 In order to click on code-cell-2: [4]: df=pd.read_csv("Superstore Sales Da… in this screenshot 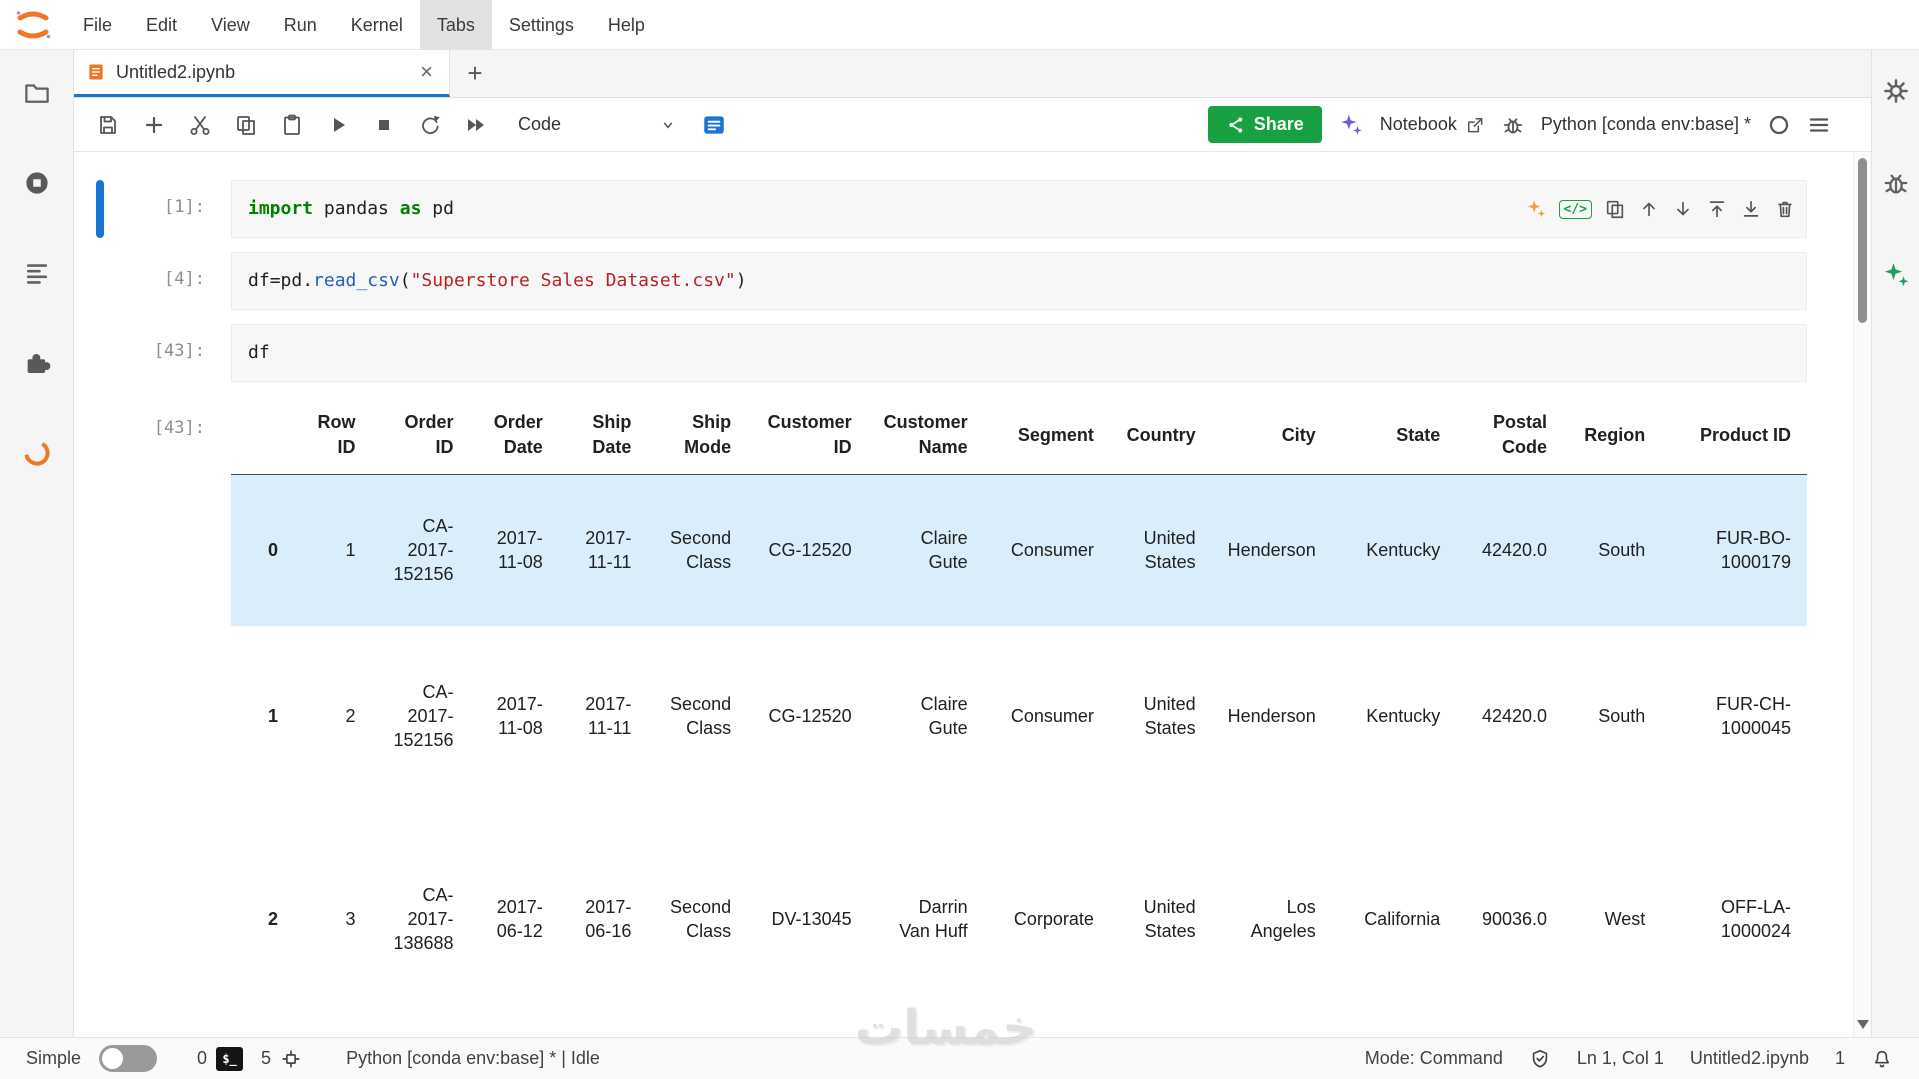, I will do `click(972, 281)`.